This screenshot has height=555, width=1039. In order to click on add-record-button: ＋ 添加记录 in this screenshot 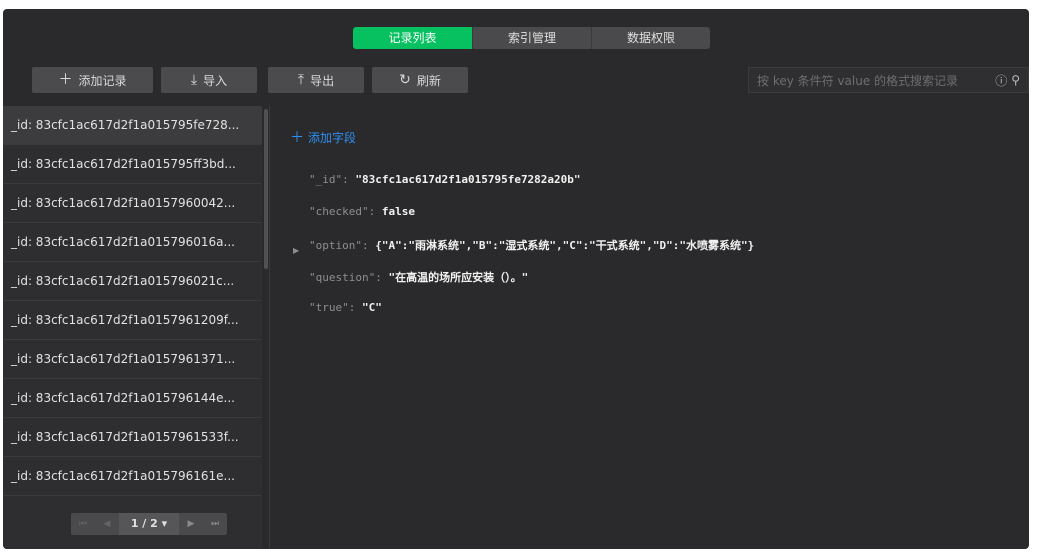, I will do `click(92, 80)`.